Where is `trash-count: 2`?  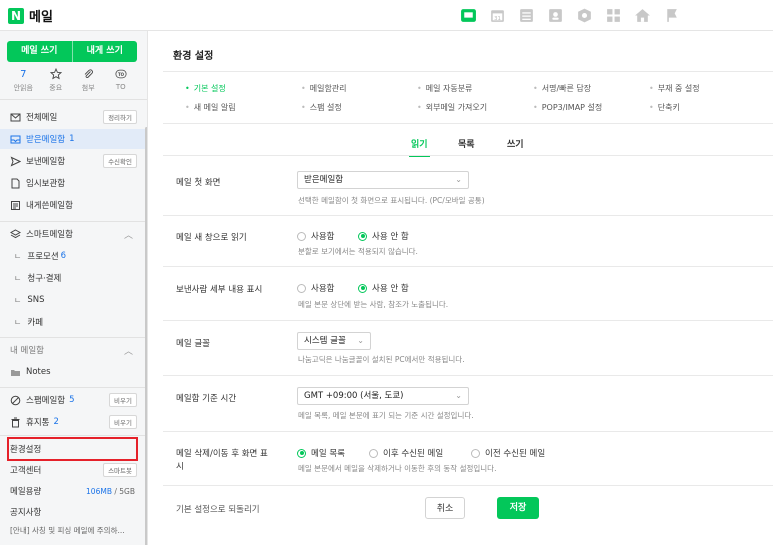 trash-count: 2 is located at coordinates (56, 422).